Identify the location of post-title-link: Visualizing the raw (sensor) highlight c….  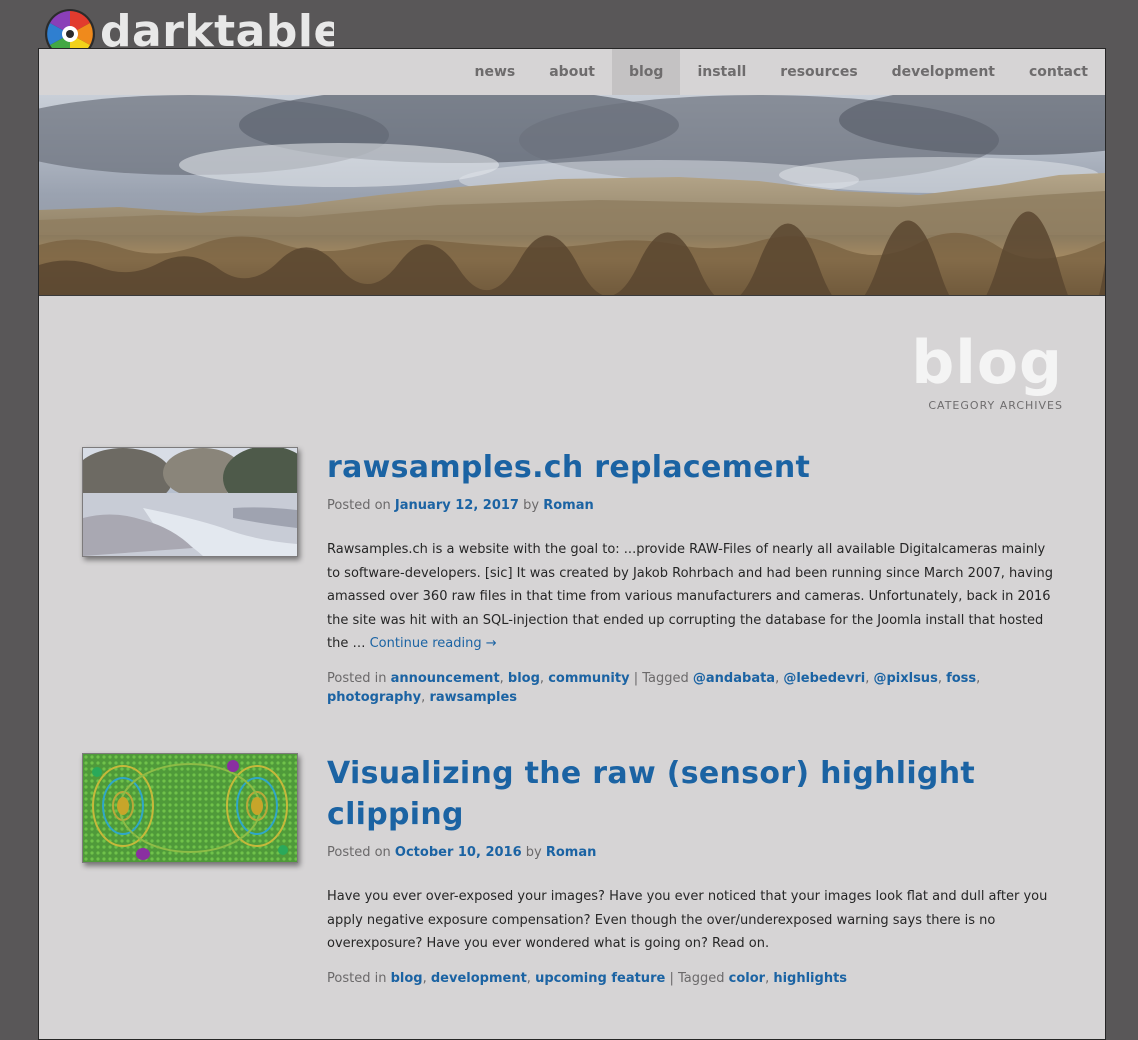
(692, 794).